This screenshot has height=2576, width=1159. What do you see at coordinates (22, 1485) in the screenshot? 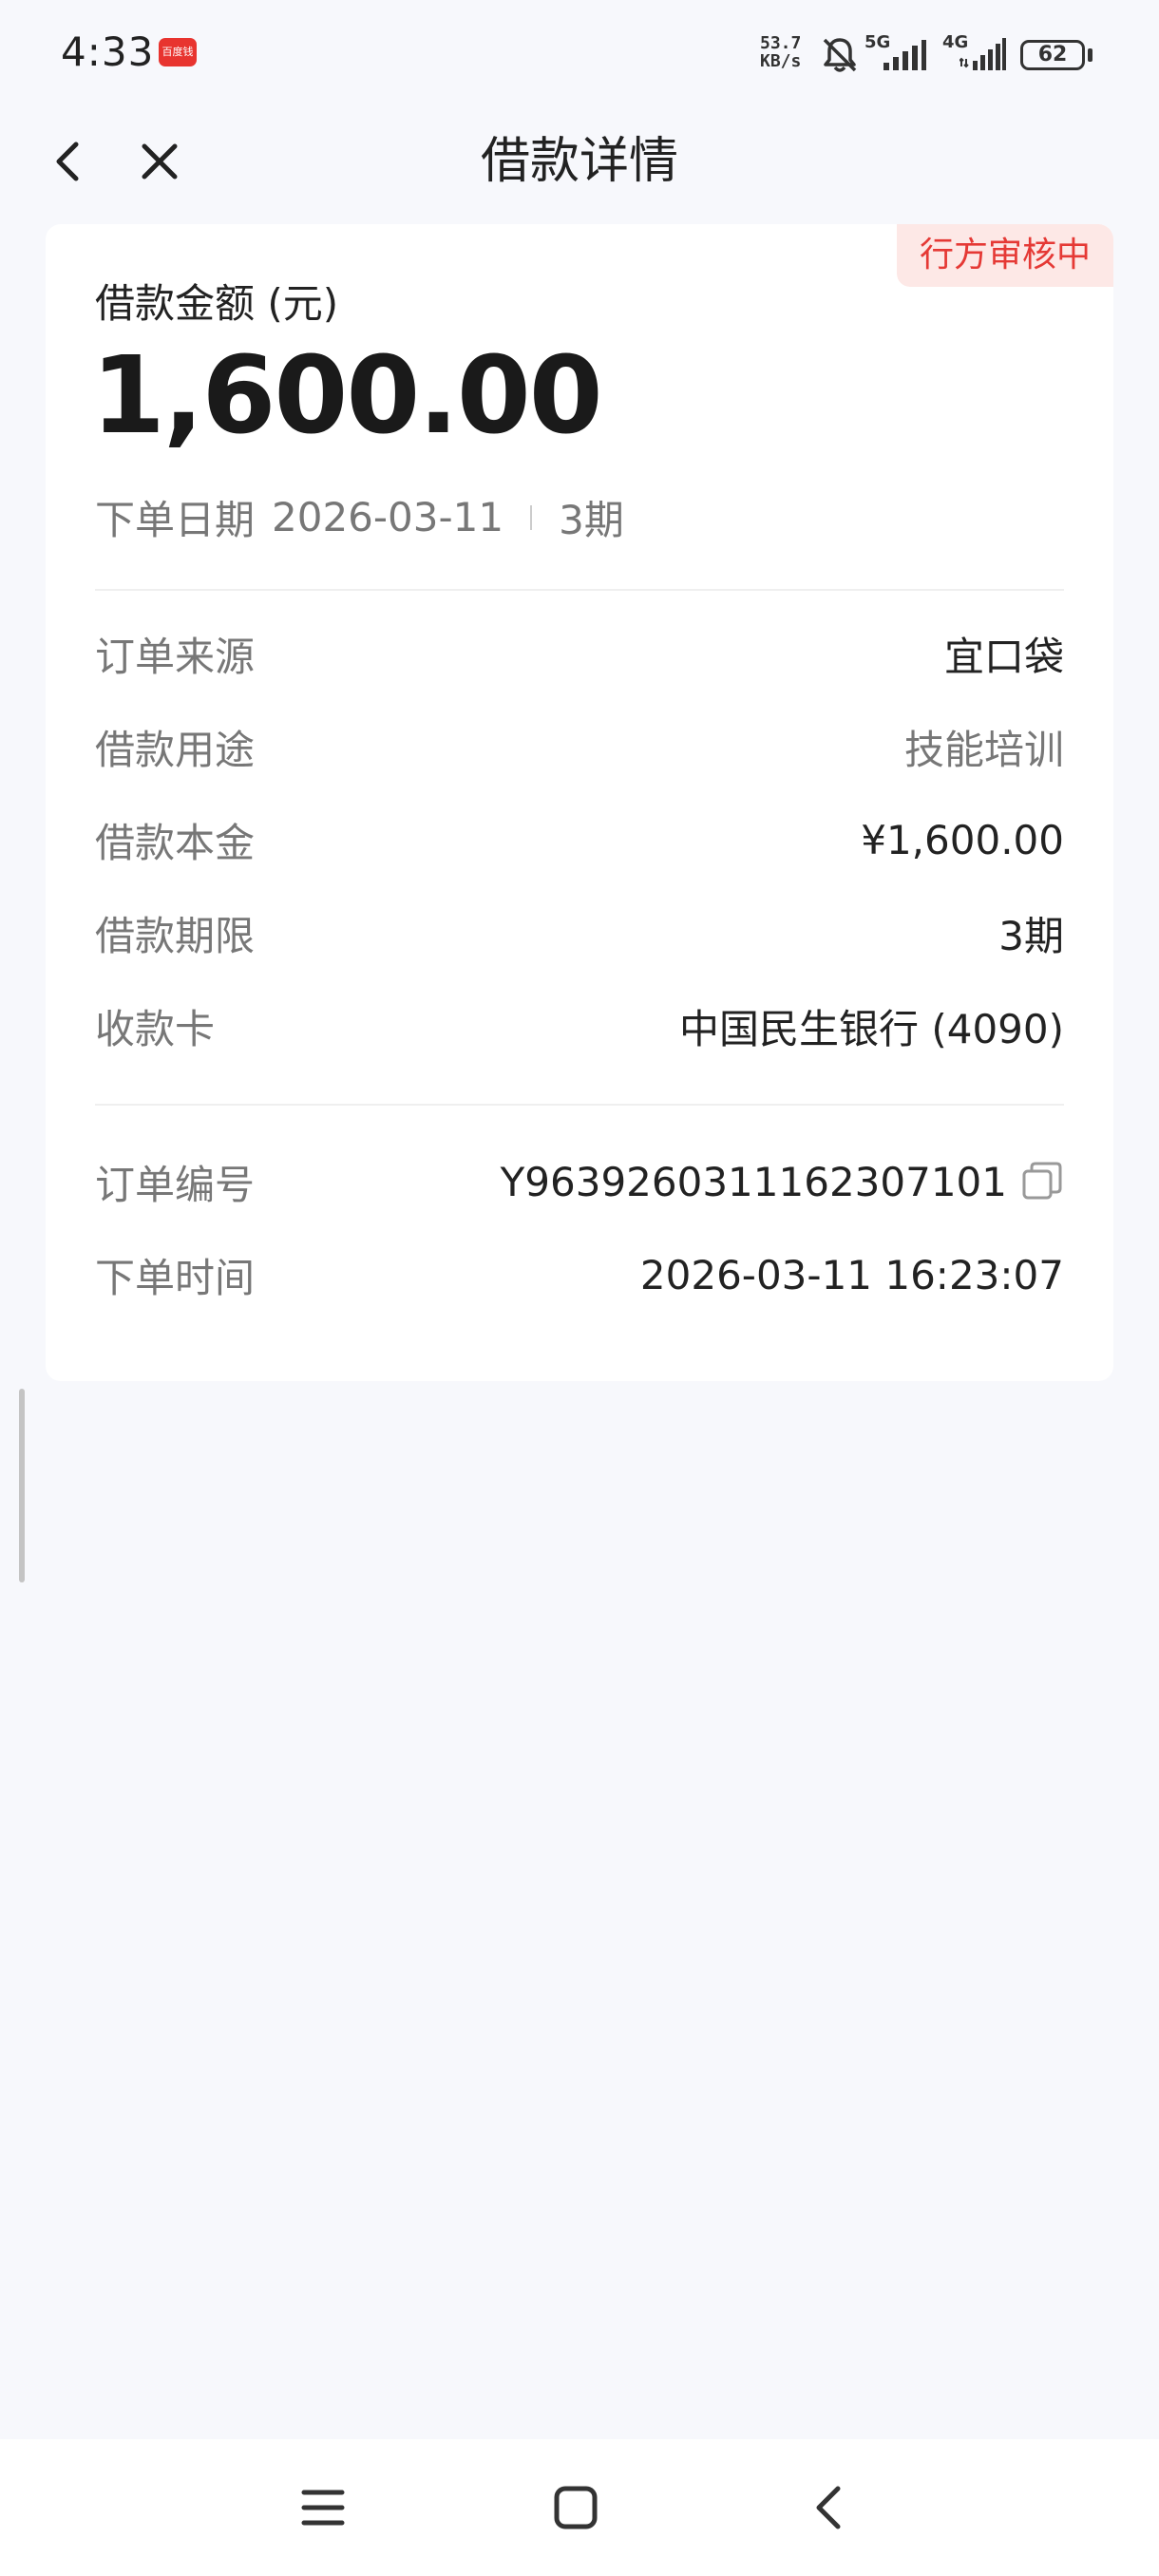
I see `scrollbar` at bounding box center [22, 1485].